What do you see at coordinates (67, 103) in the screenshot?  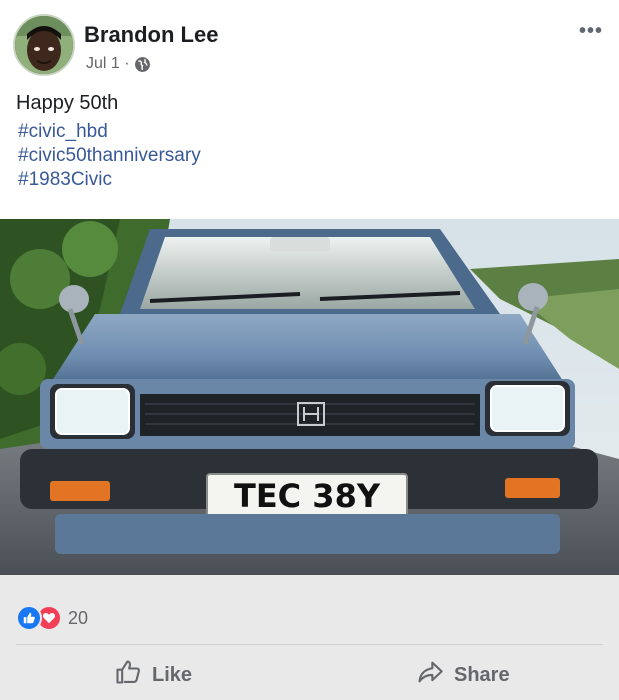 I see `post-text: Happy 50th` at bounding box center [67, 103].